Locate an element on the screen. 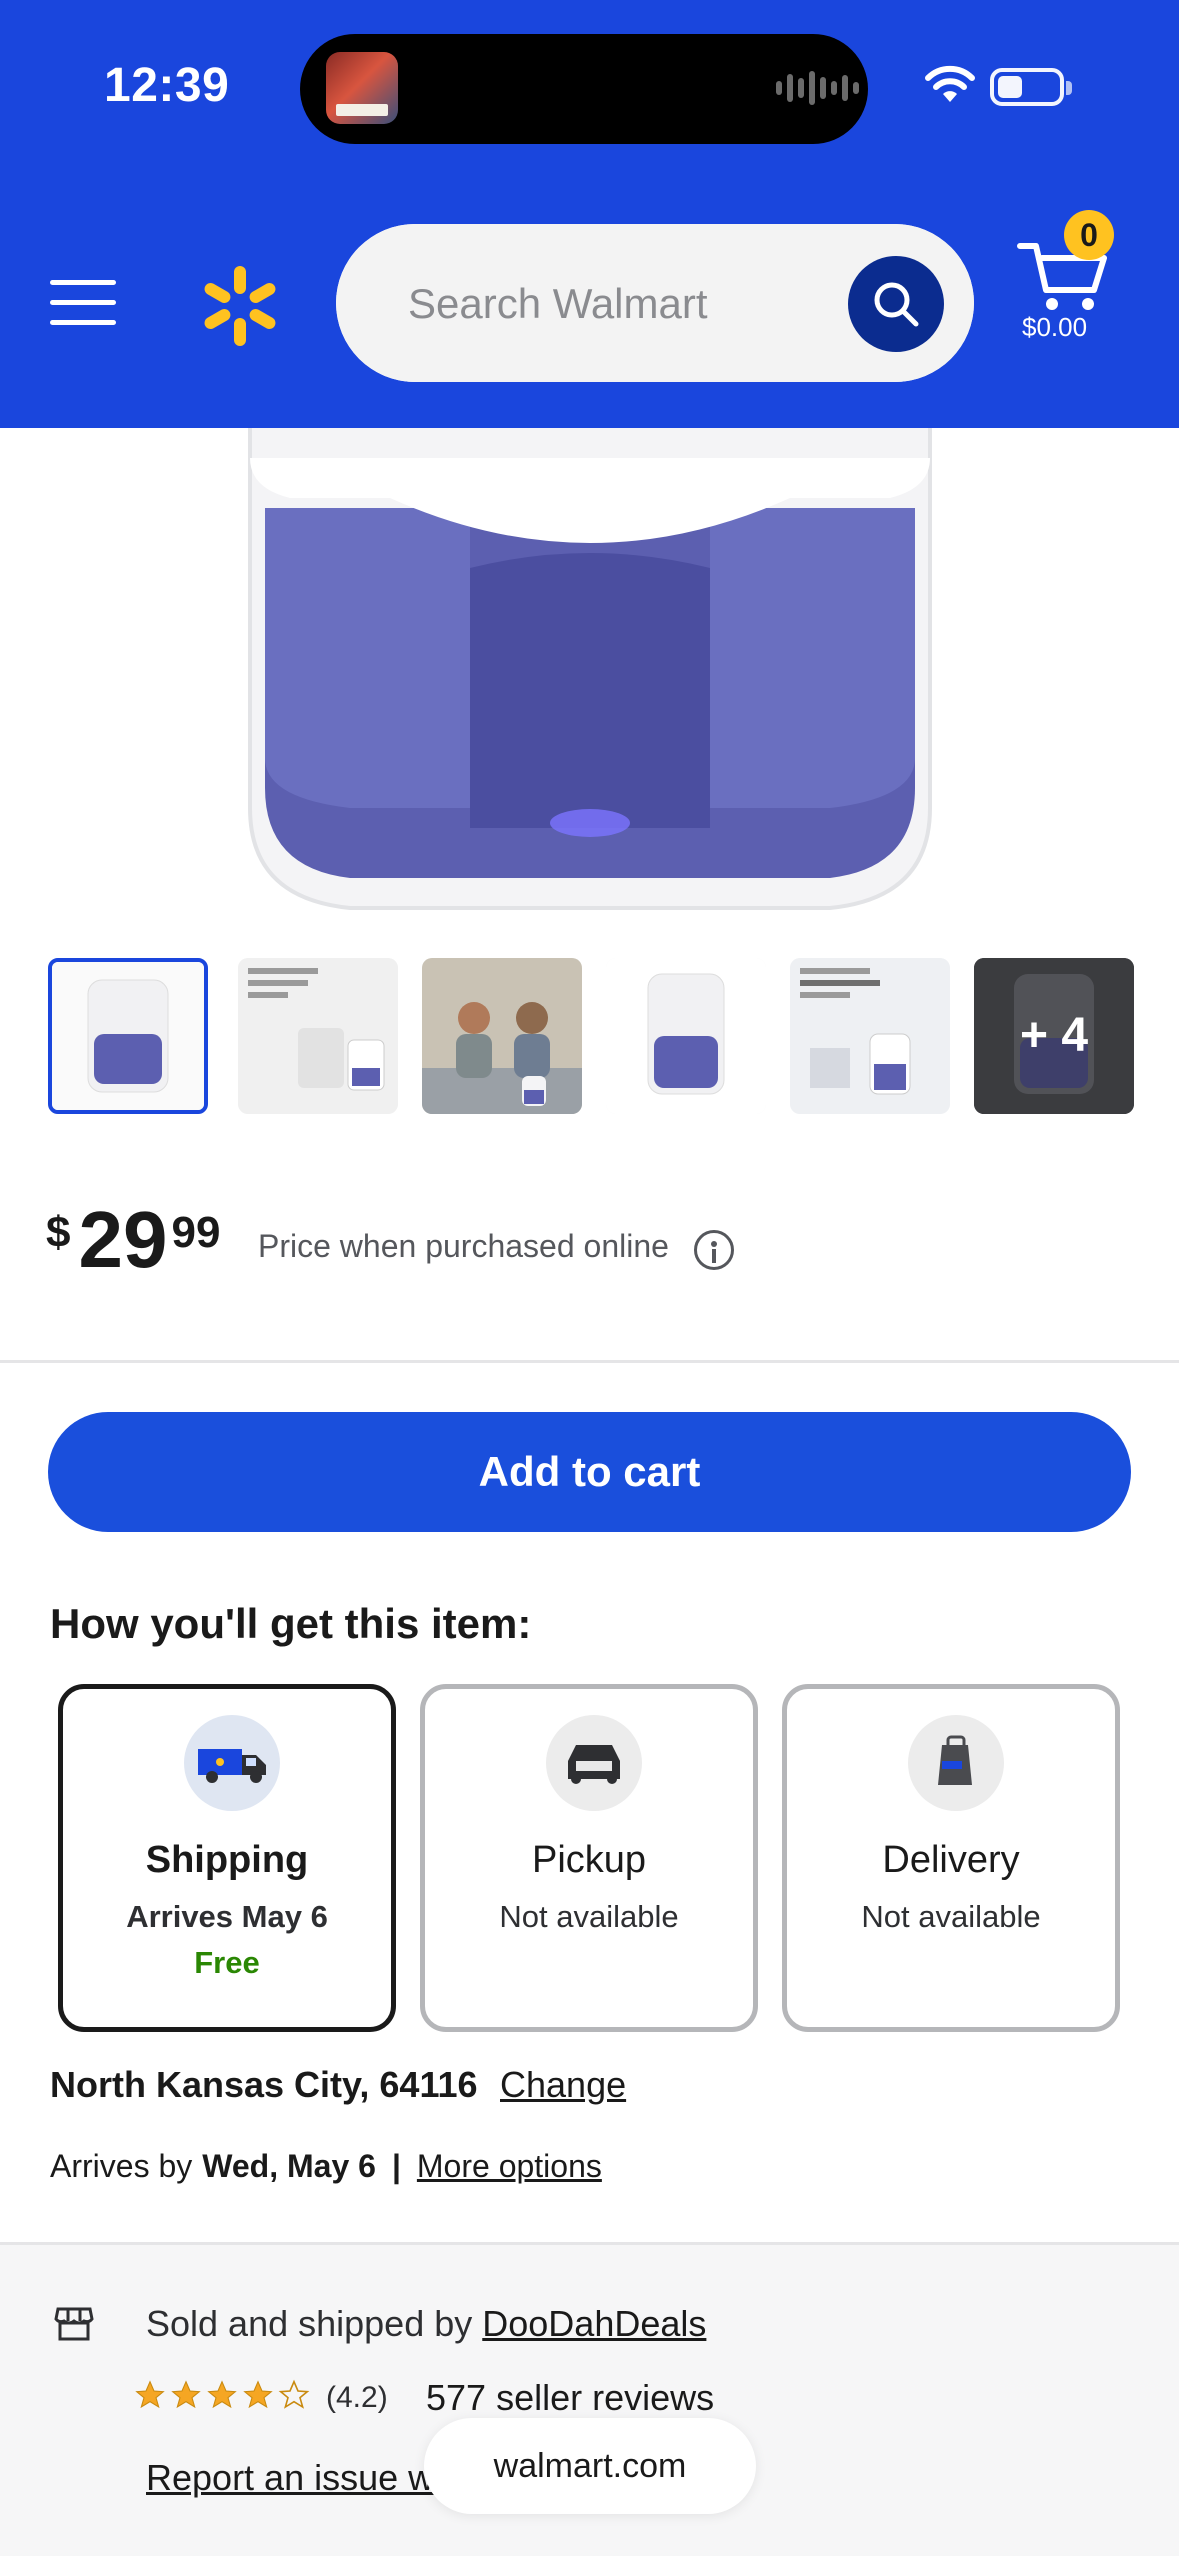 The image size is (1179, 2556). option-title: Delivery is located at coordinates (951, 1860).